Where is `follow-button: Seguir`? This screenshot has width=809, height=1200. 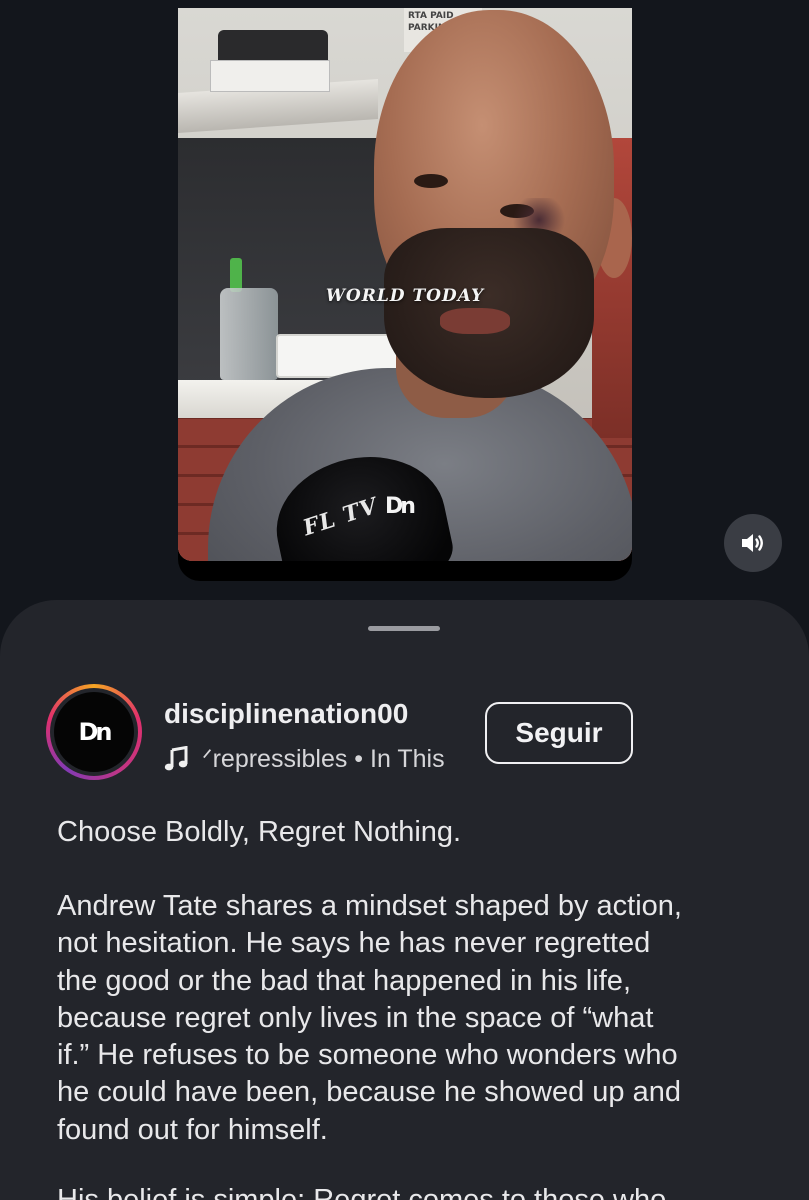
follow-button: Seguir is located at coordinates (559, 733).